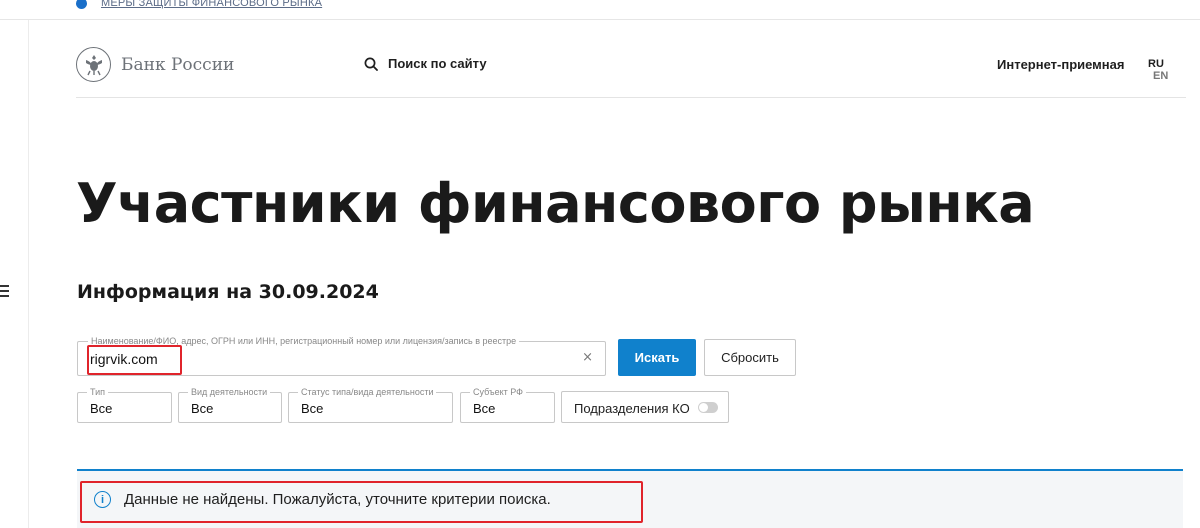 This screenshot has height=528, width=1200. What do you see at coordinates (555, 203) in the screenshot?
I see `page-title: Участники финансового рынка` at bounding box center [555, 203].